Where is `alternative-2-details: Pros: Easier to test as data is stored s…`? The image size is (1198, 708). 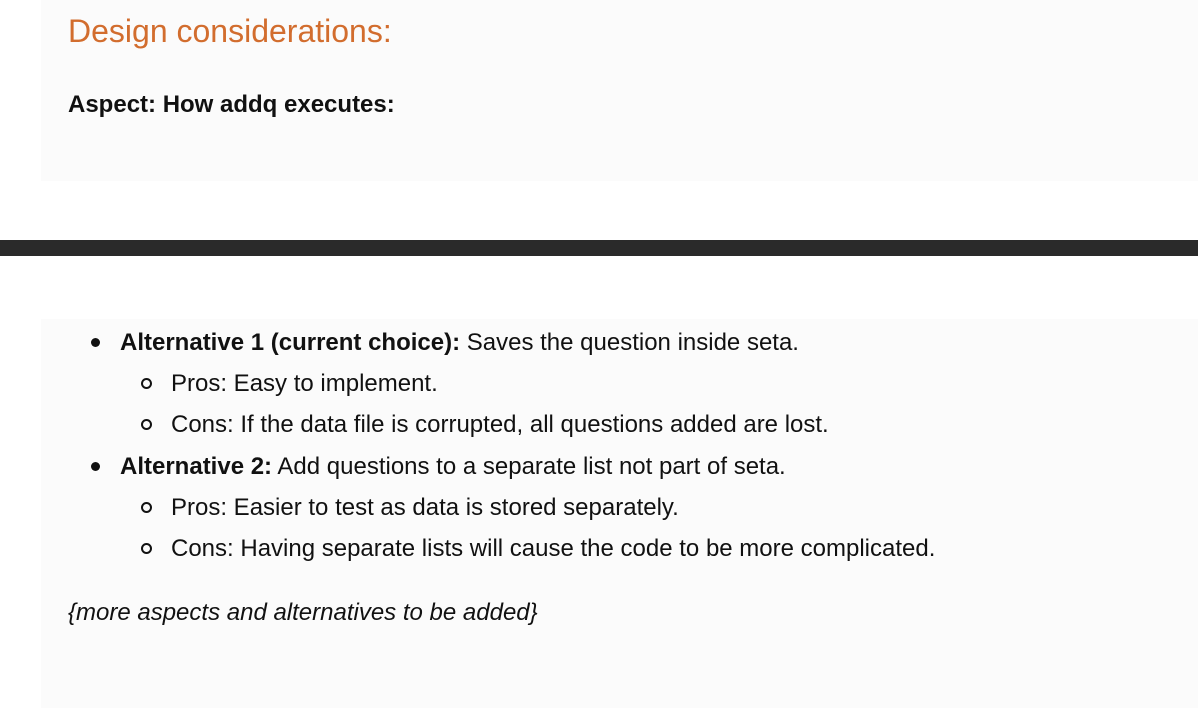 alternative-2-details: Pros: Easier to test as data is stored s… is located at coordinates (527, 528).